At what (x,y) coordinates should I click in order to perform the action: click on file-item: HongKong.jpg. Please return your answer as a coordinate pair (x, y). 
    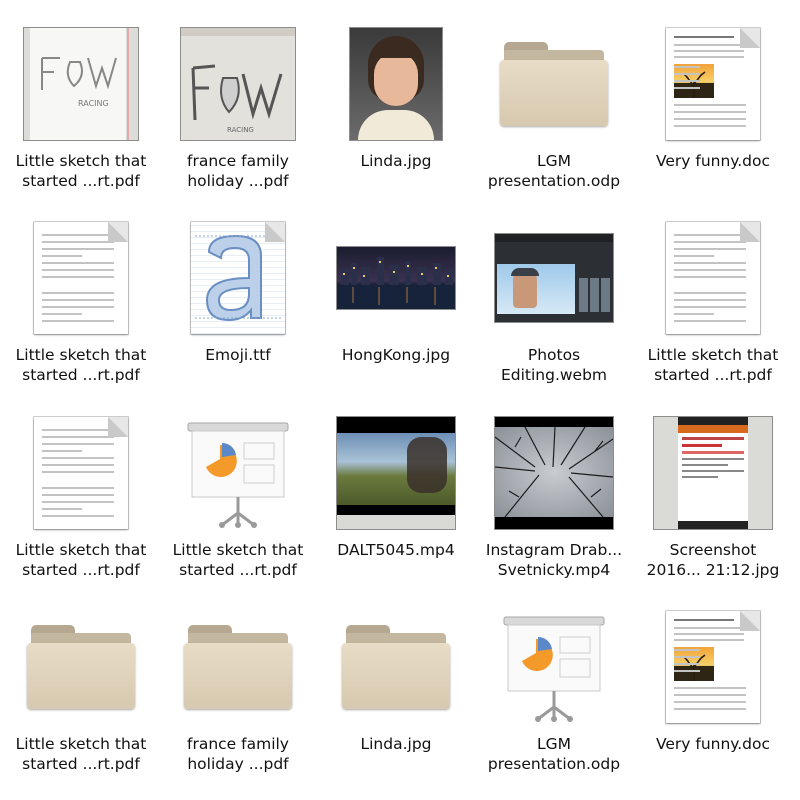
    Looking at the image, I should click on (396, 311).